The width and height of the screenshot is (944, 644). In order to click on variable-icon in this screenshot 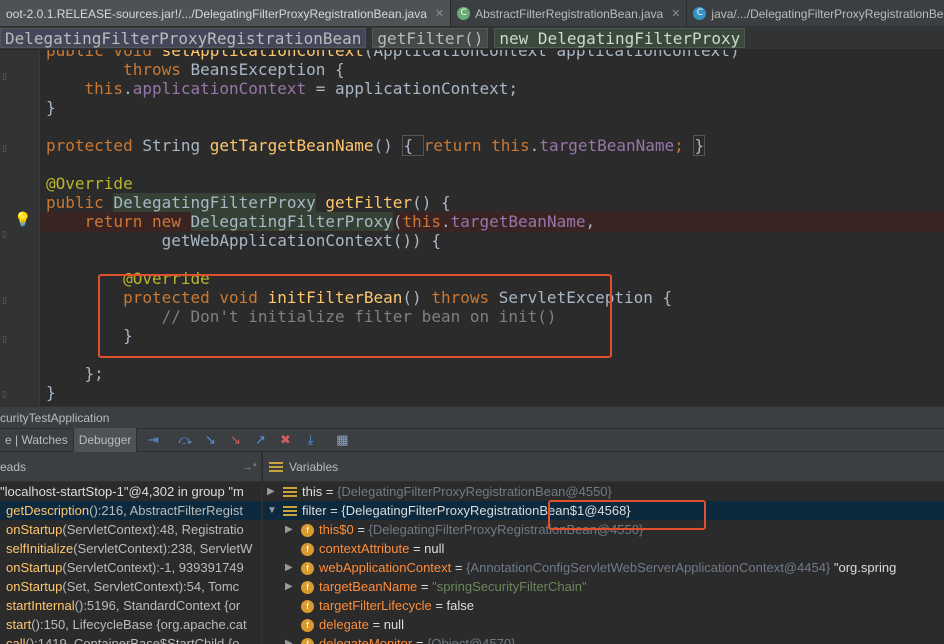, I will do `click(290, 493)`.